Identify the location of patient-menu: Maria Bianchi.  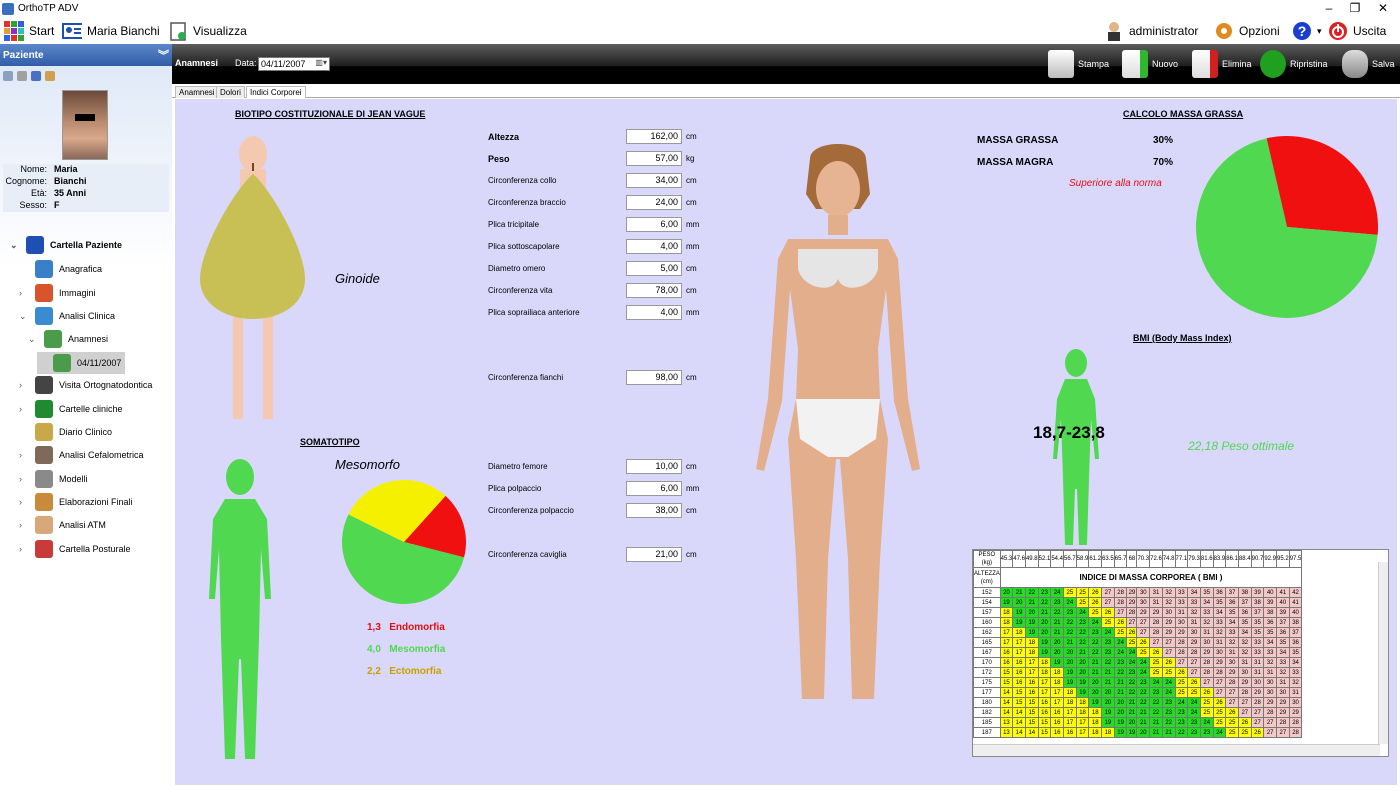
(111, 31).